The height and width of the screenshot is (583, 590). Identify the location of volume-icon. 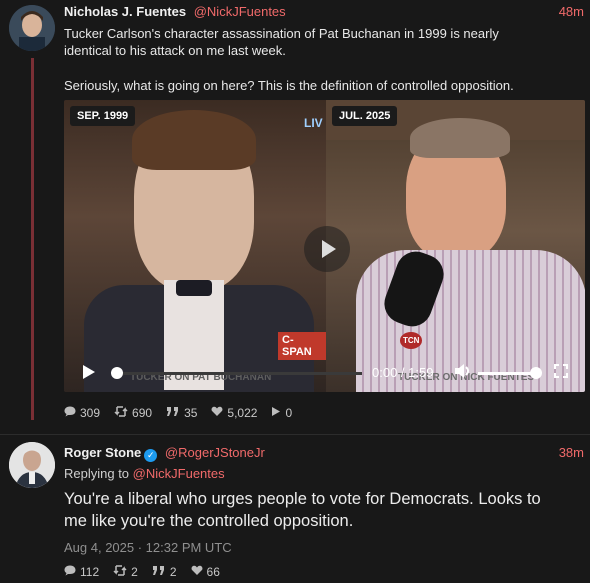
(463, 372).